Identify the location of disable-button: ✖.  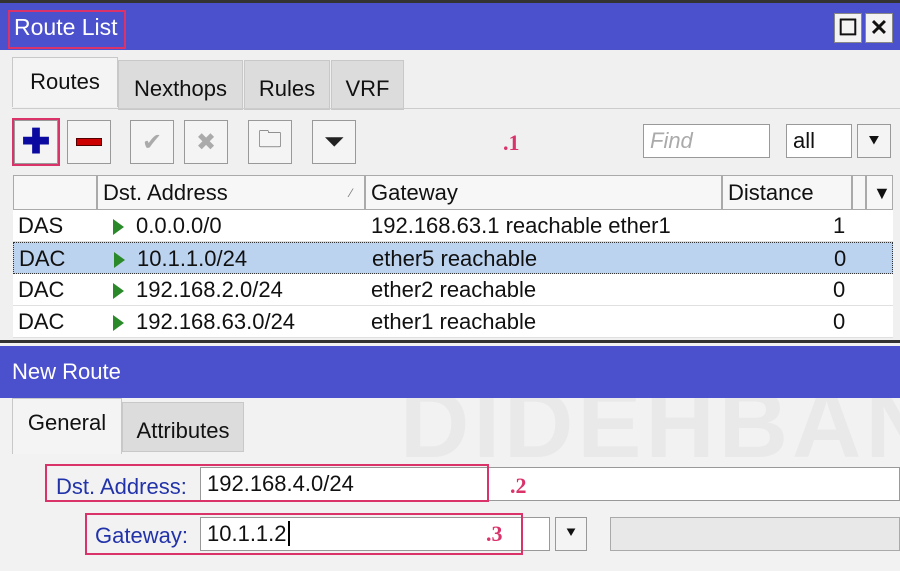
(206, 142).